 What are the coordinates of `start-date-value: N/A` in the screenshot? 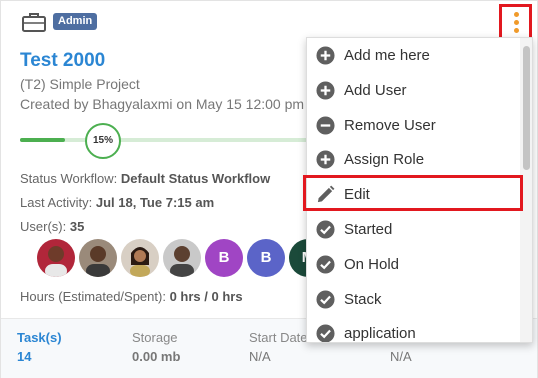 It's located at (260, 356).